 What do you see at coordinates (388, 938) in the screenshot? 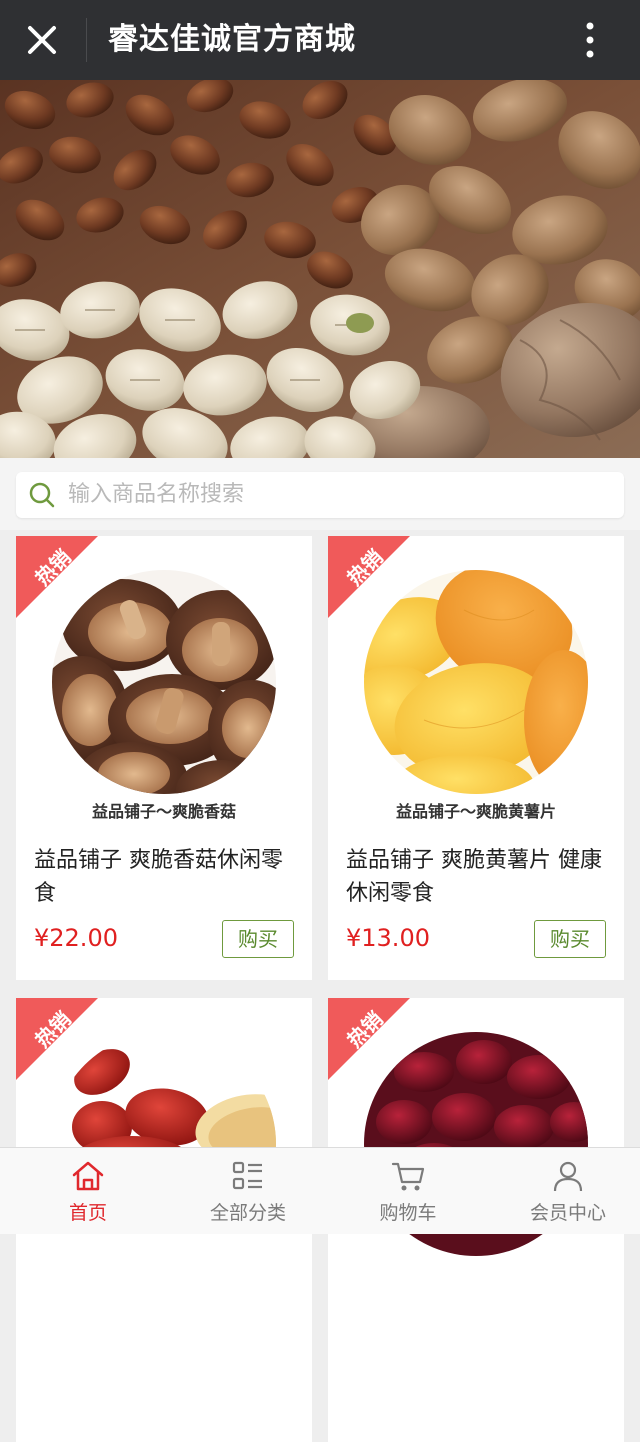
I see `product-price: ¥13.00` at bounding box center [388, 938].